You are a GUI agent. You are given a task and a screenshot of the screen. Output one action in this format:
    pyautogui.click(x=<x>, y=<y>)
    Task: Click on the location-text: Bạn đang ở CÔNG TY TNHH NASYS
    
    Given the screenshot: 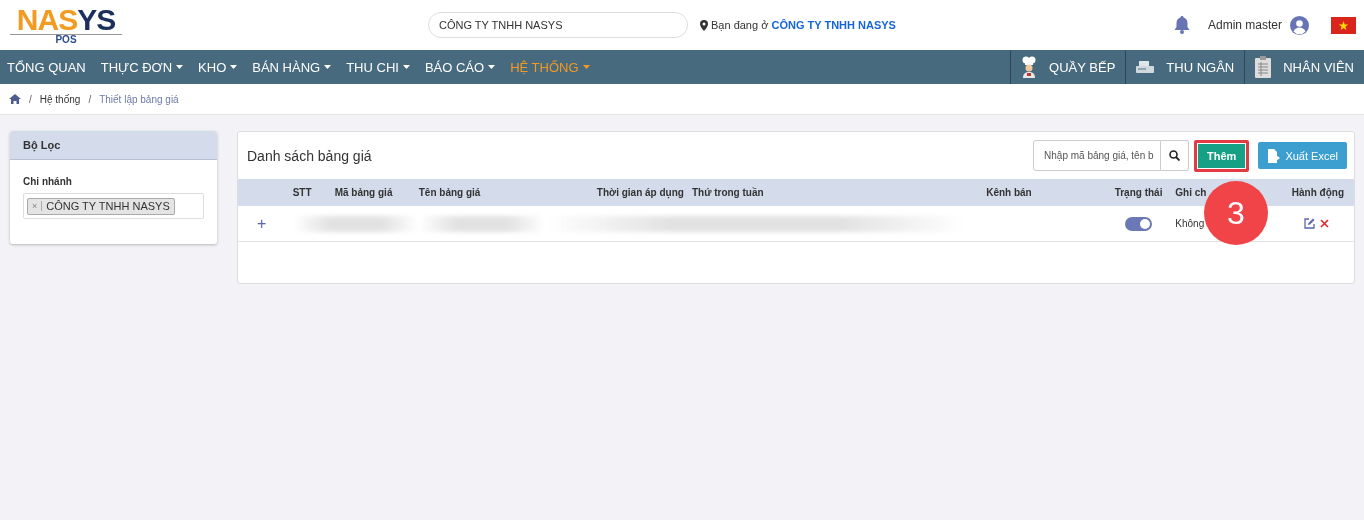 What is the action you would take?
    pyautogui.click(x=803, y=25)
    